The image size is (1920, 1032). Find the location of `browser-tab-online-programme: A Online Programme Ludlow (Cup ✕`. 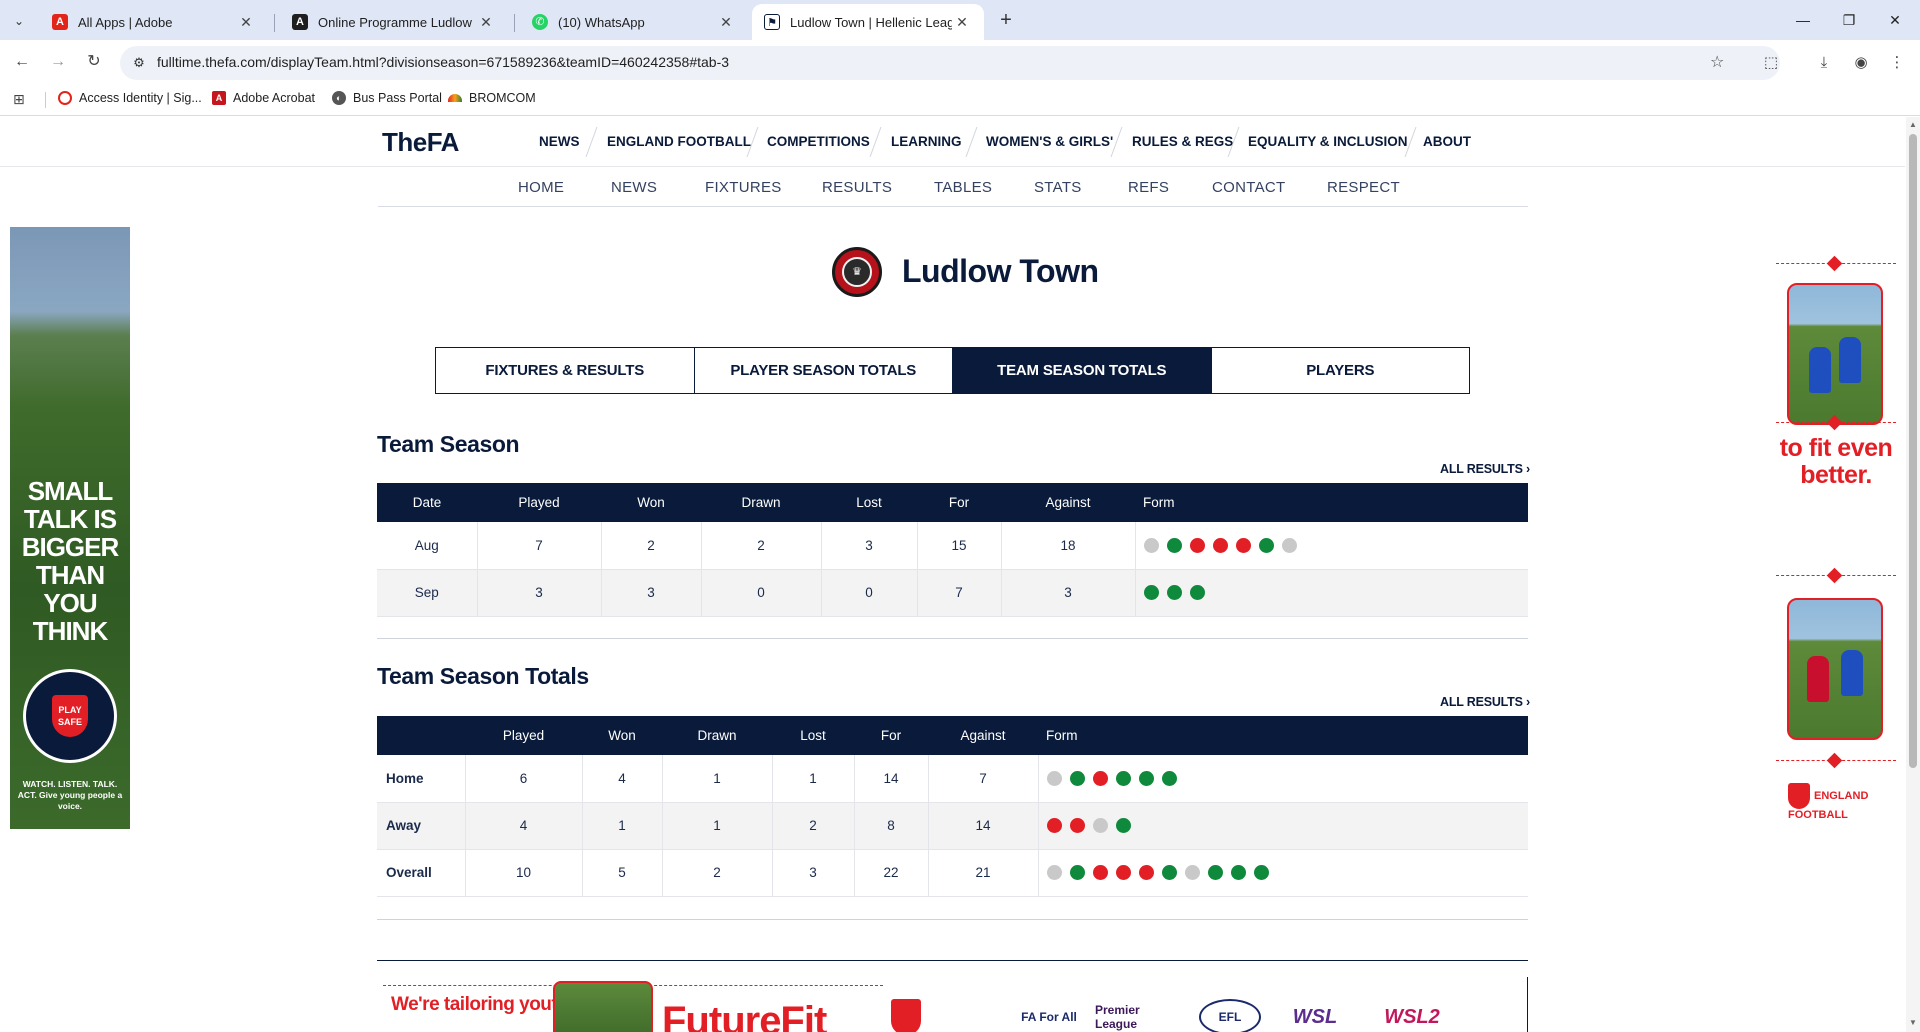

browser-tab-online-programme: A Online Programme Ludlow (Cup ✕ is located at coordinates (394, 22).